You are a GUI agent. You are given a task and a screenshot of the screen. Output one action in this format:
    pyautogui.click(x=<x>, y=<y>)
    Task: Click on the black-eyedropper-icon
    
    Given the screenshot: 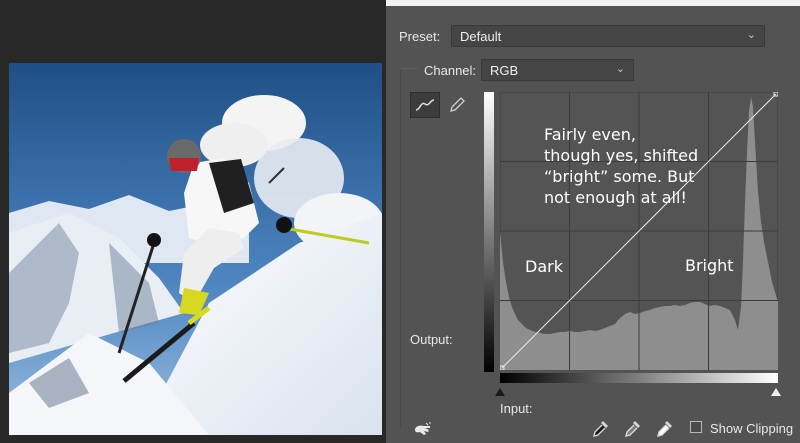 What is the action you would take?
    pyautogui.click(x=600, y=429)
    